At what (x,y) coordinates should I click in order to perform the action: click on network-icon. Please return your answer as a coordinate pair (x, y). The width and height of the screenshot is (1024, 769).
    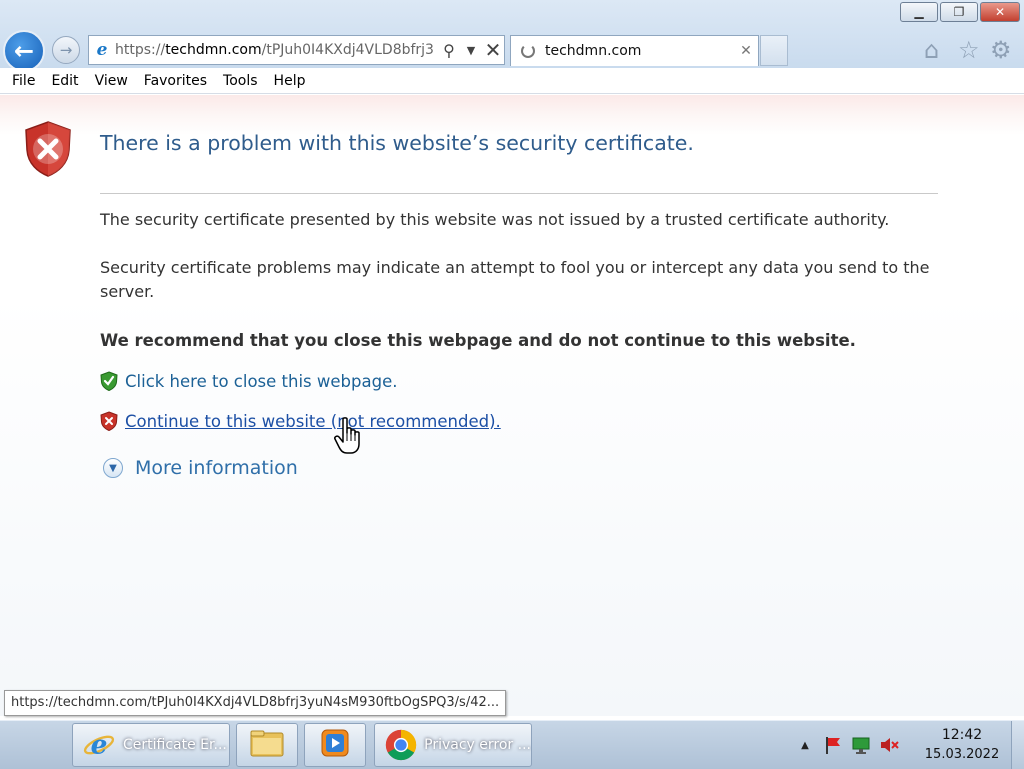
    Looking at the image, I should click on (861, 745).